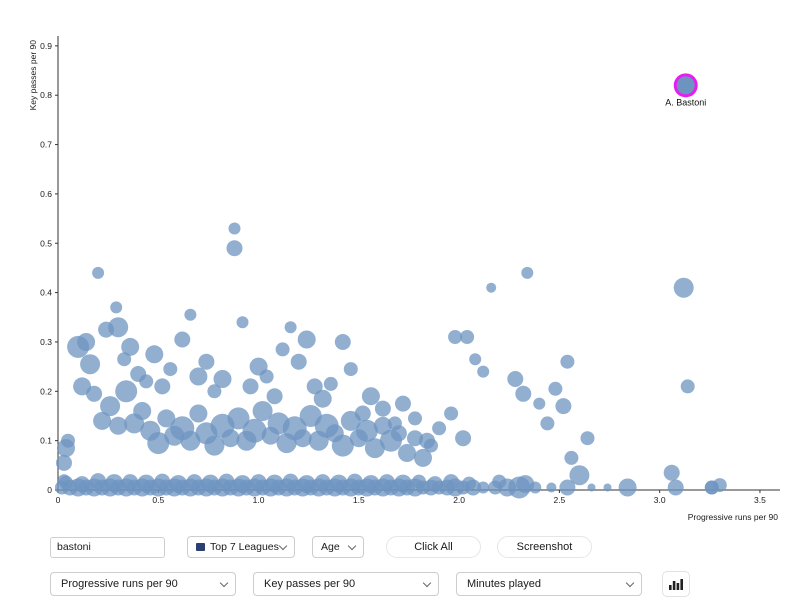 This screenshot has width=800, height=615. Describe the element at coordinates (685, 102) in the screenshot. I see `svg-text: A. Bastoni` at that location.